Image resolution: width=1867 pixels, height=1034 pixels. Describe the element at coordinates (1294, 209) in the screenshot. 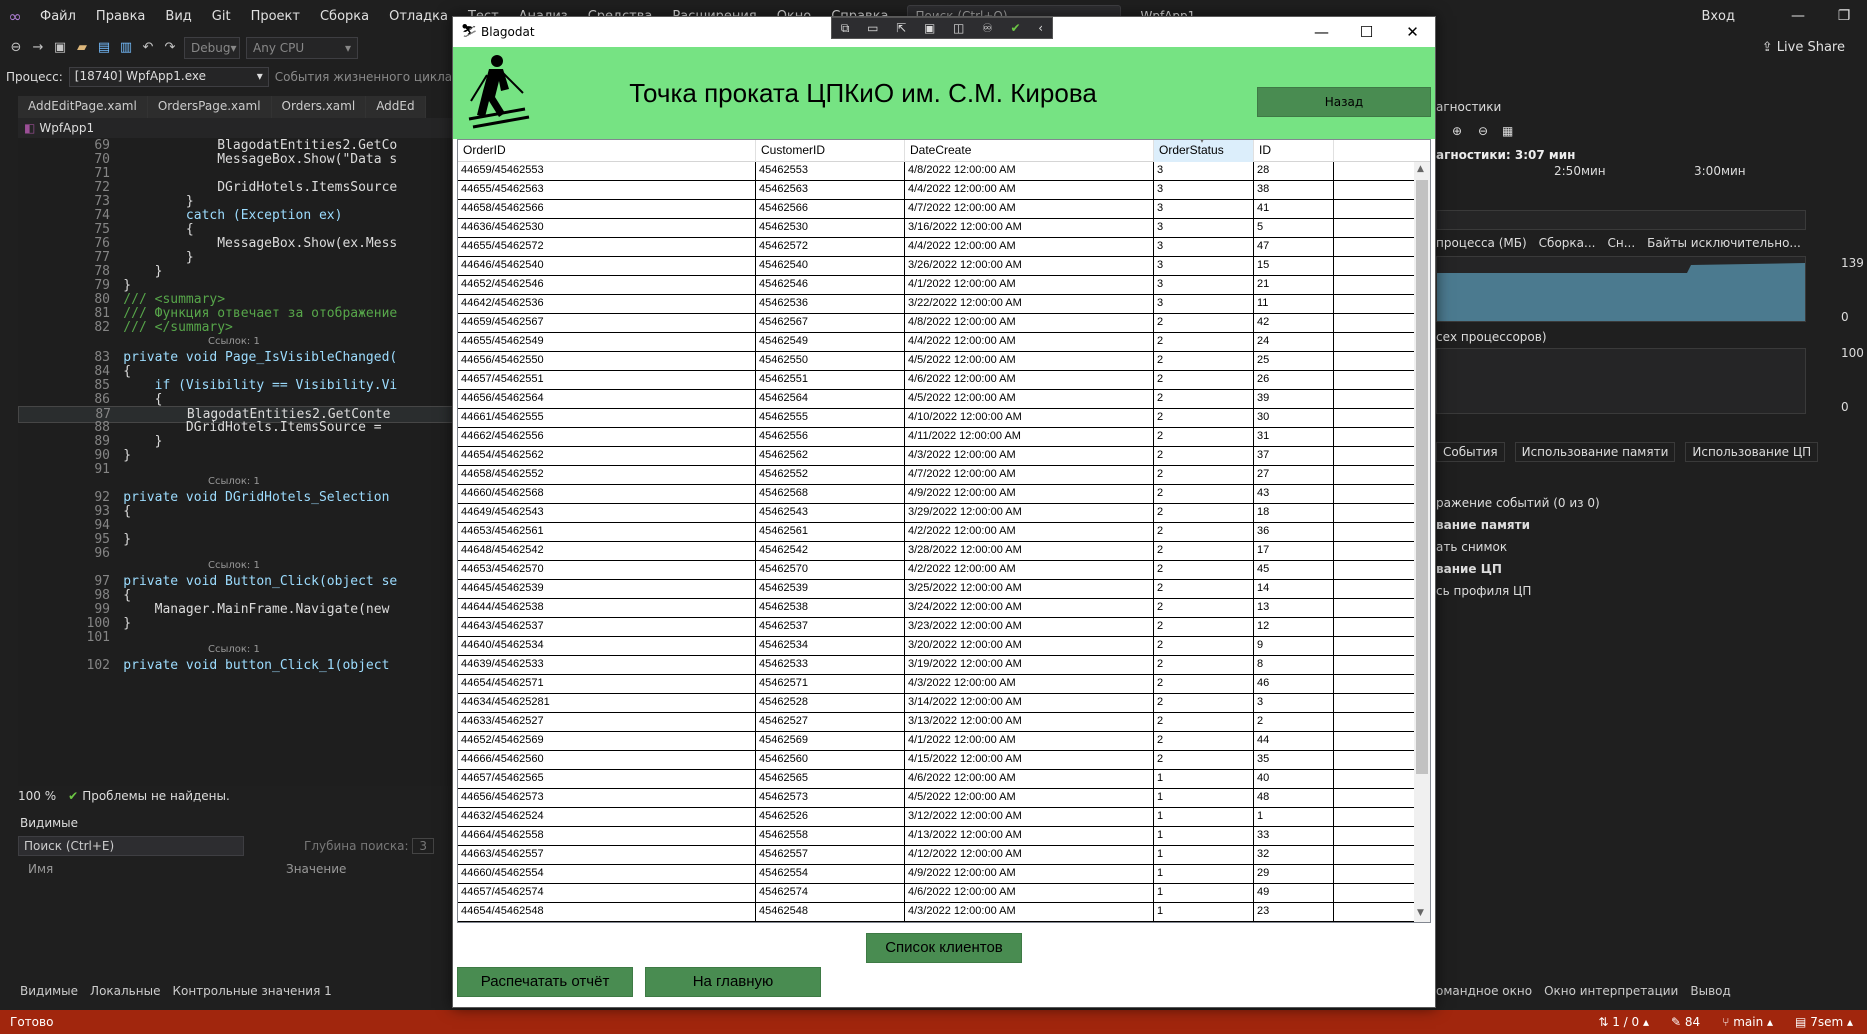

I see `table-cell: 41` at that location.